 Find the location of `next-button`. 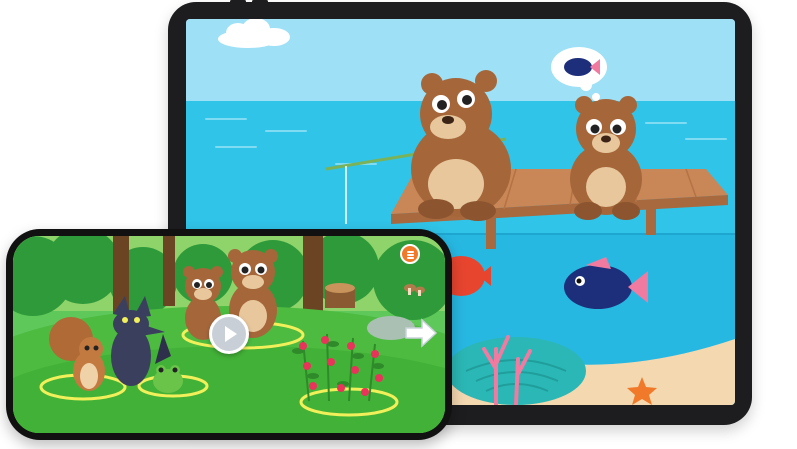

next-button is located at coordinates (421, 333).